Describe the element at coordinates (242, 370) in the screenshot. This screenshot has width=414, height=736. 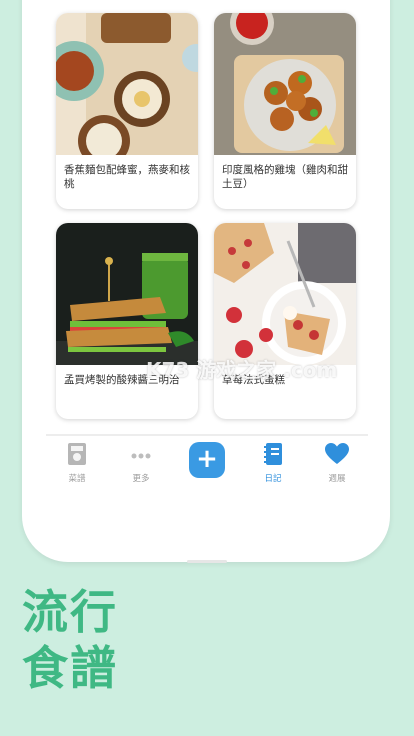
I see `watermark: K73 游戏之家 .com` at that location.